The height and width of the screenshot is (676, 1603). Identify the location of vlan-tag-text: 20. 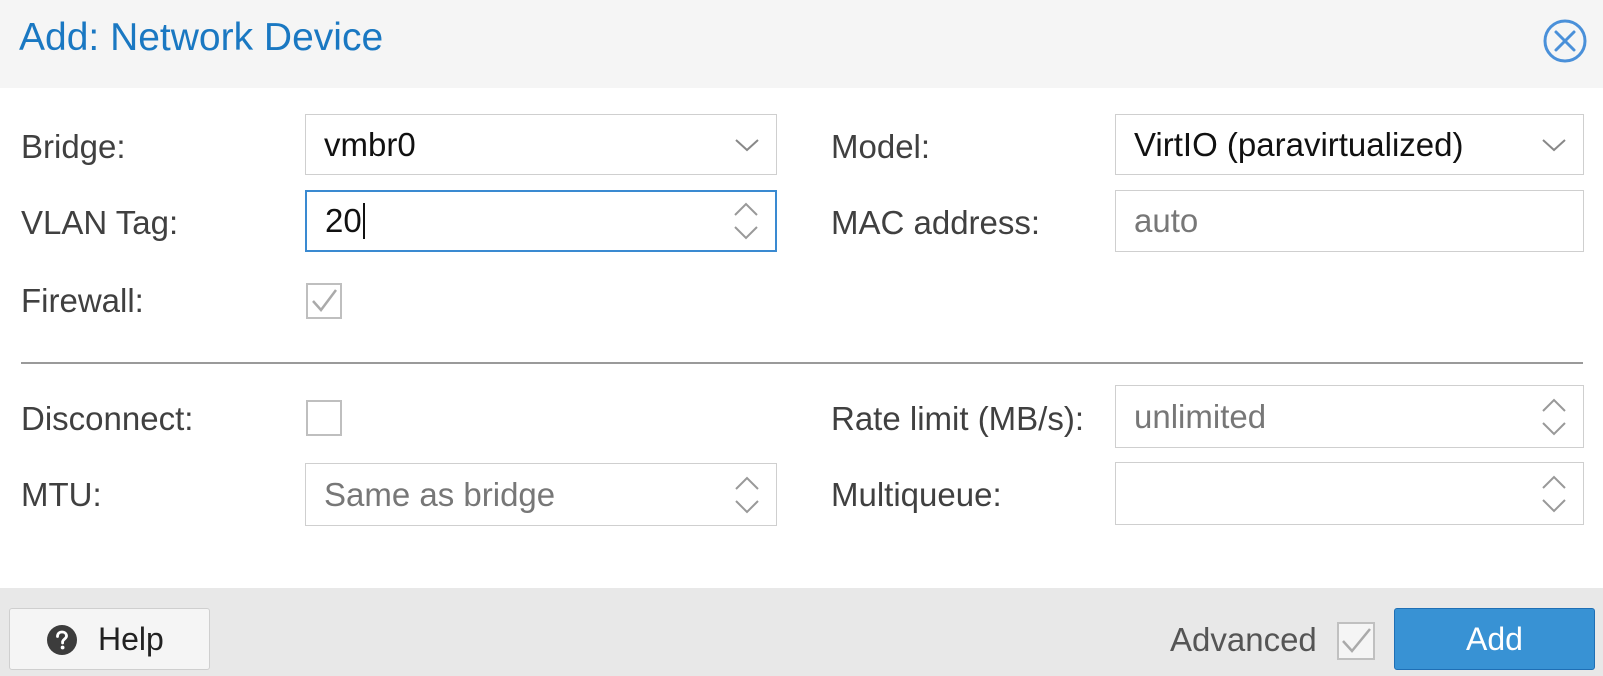
(343, 220).